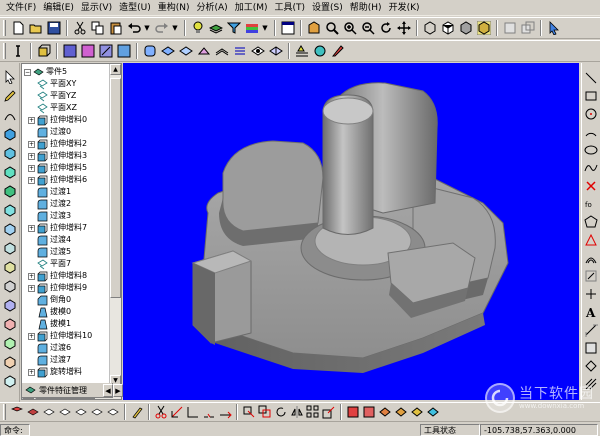  I want to click on loft-icon, so click(124, 51).